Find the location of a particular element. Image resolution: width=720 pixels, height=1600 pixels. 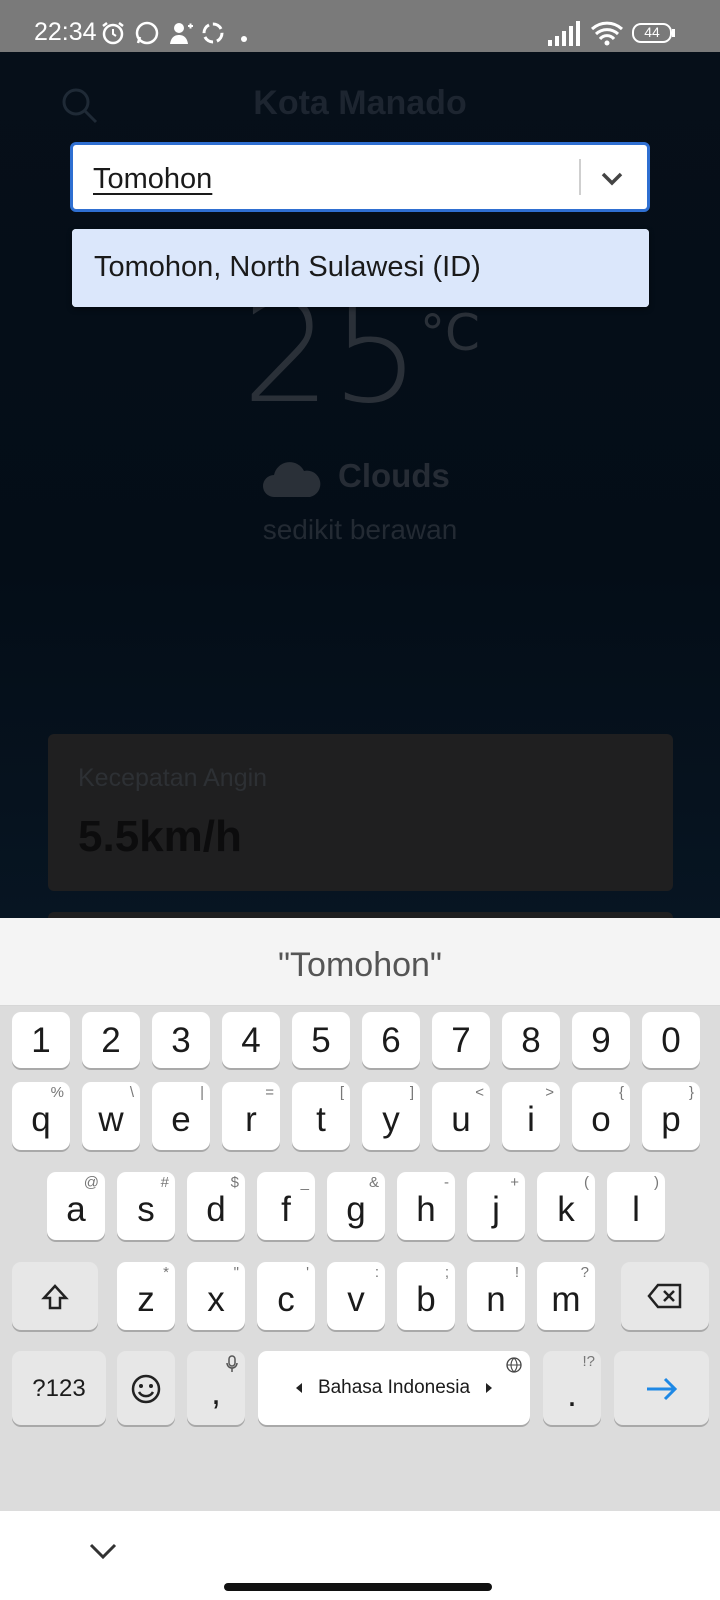

key-5: 5 is located at coordinates (321, 1040).